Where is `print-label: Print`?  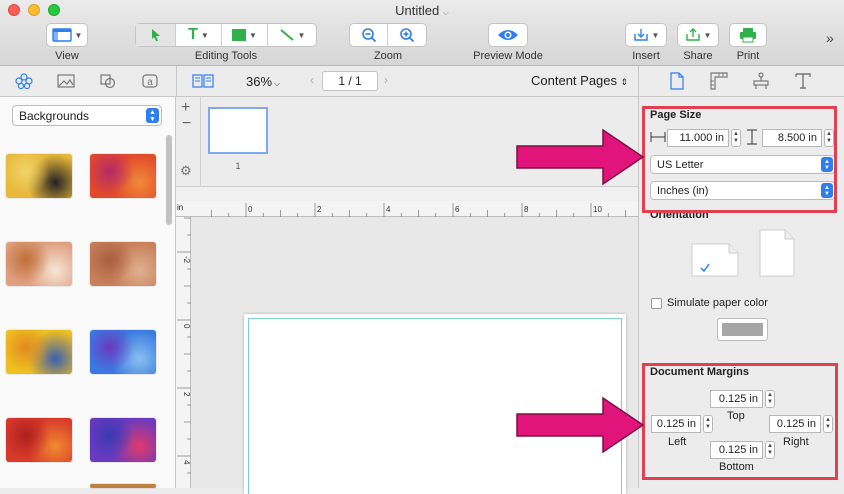
print-label: Print is located at coordinates (748, 56).